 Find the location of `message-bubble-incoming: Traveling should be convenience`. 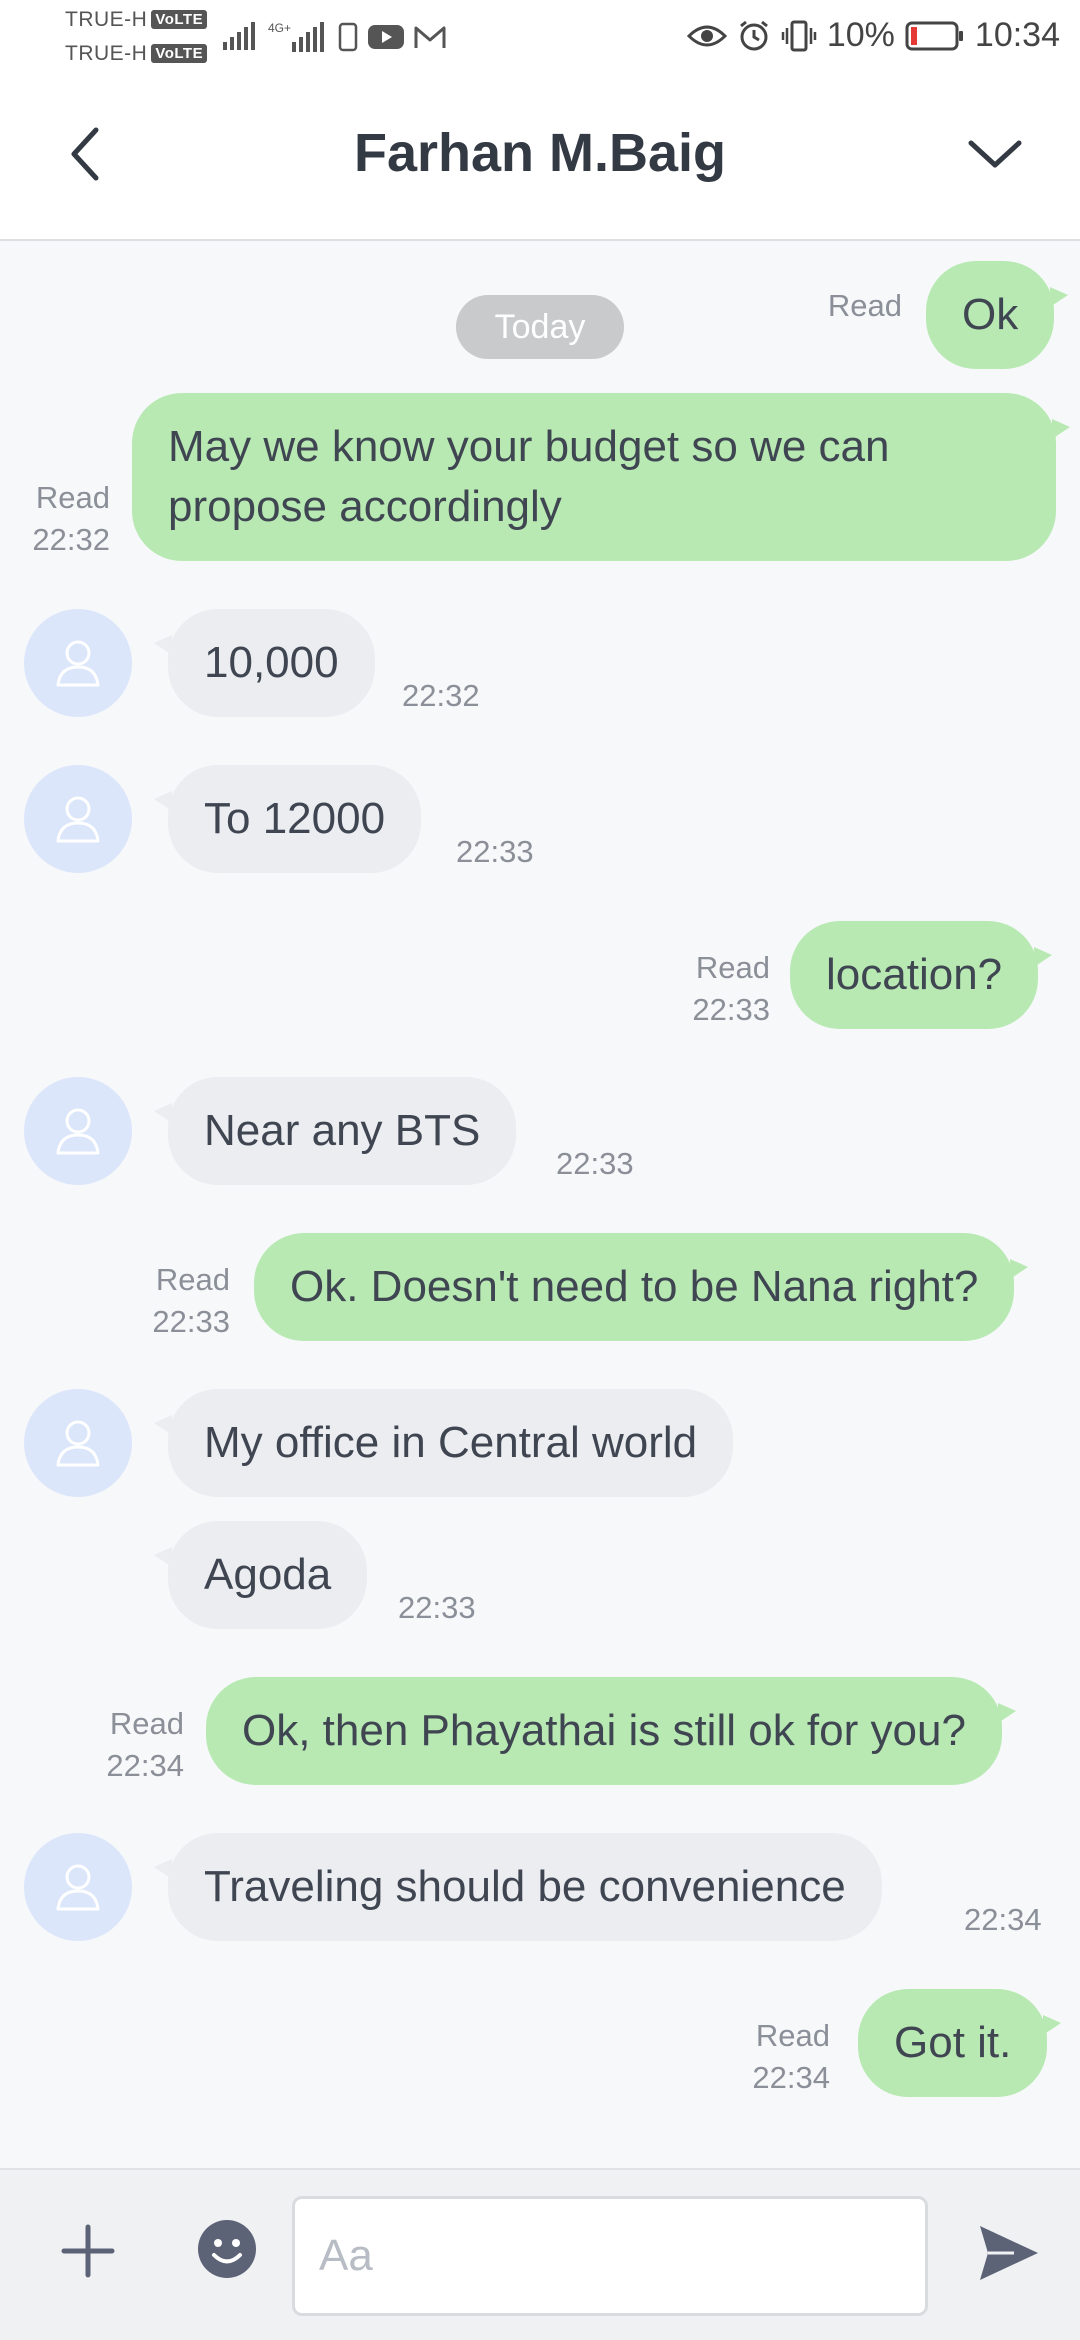

message-bubble-incoming: Traveling should be convenience is located at coordinates (518, 1887).